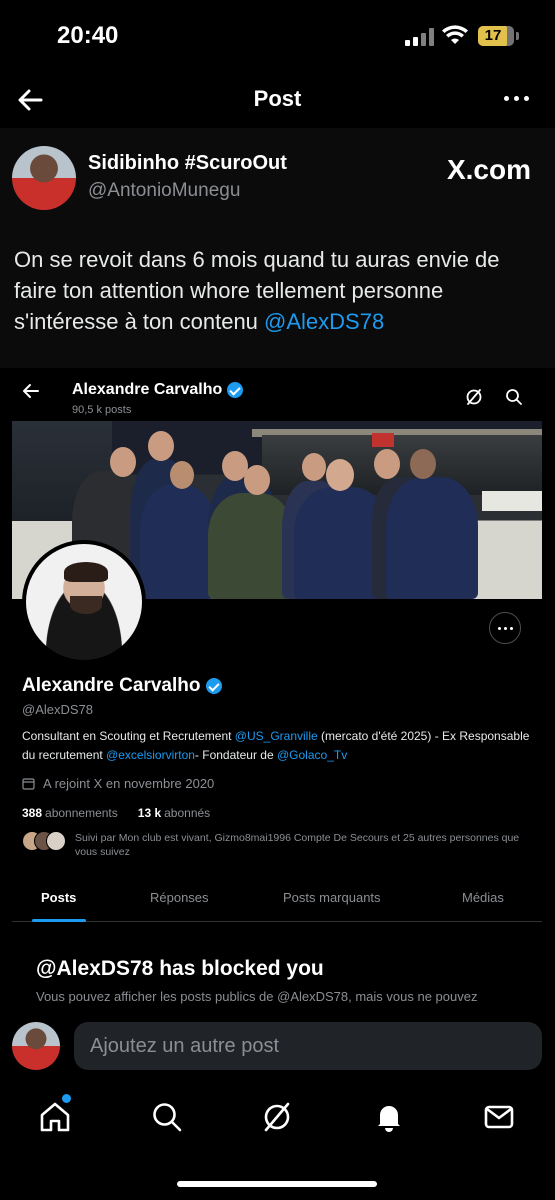 The image size is (555, 1200). I want to click on page-title: Post, so click(277, 98).